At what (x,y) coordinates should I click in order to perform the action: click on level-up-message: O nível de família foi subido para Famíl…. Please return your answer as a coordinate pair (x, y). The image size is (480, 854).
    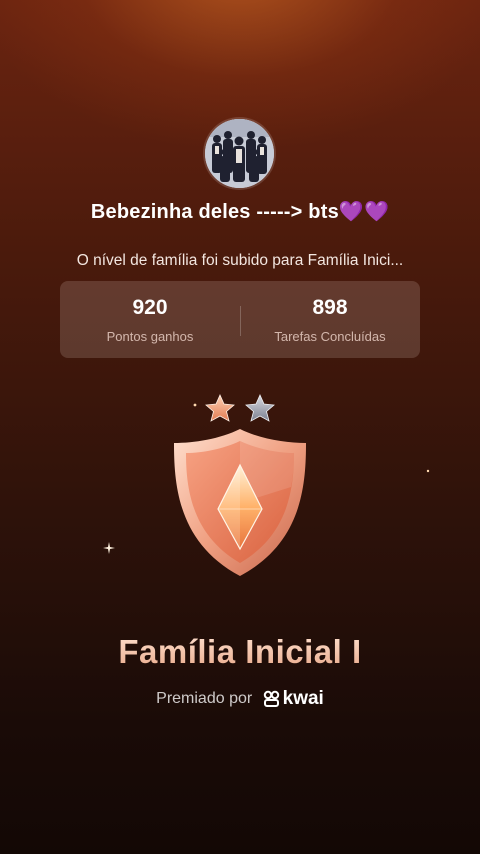
    Looking at the image, I should click on (240, 260).